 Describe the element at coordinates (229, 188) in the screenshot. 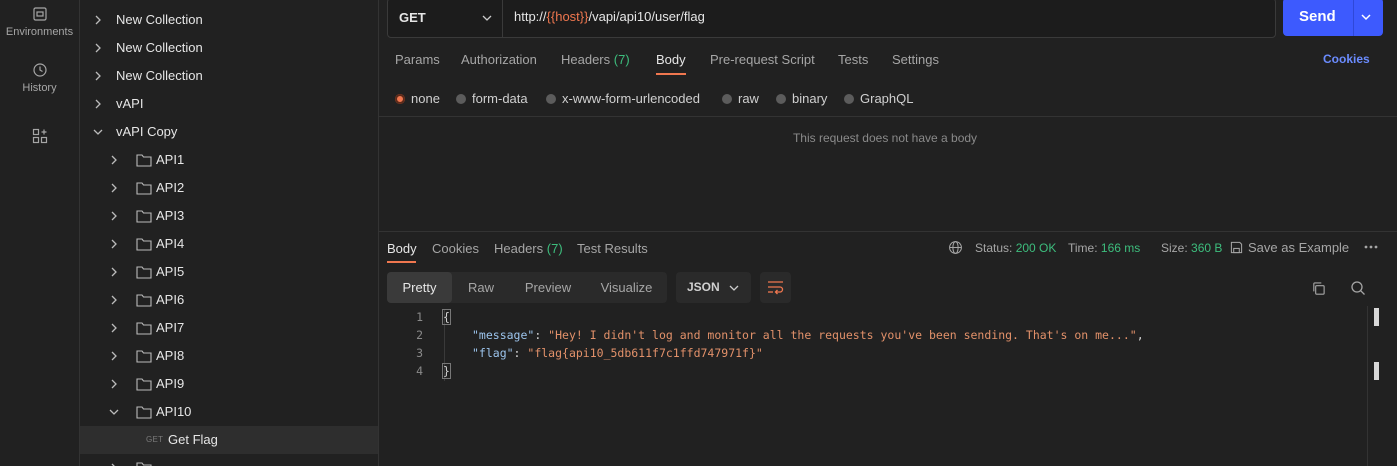

I see `folder-item: API2` at that location.